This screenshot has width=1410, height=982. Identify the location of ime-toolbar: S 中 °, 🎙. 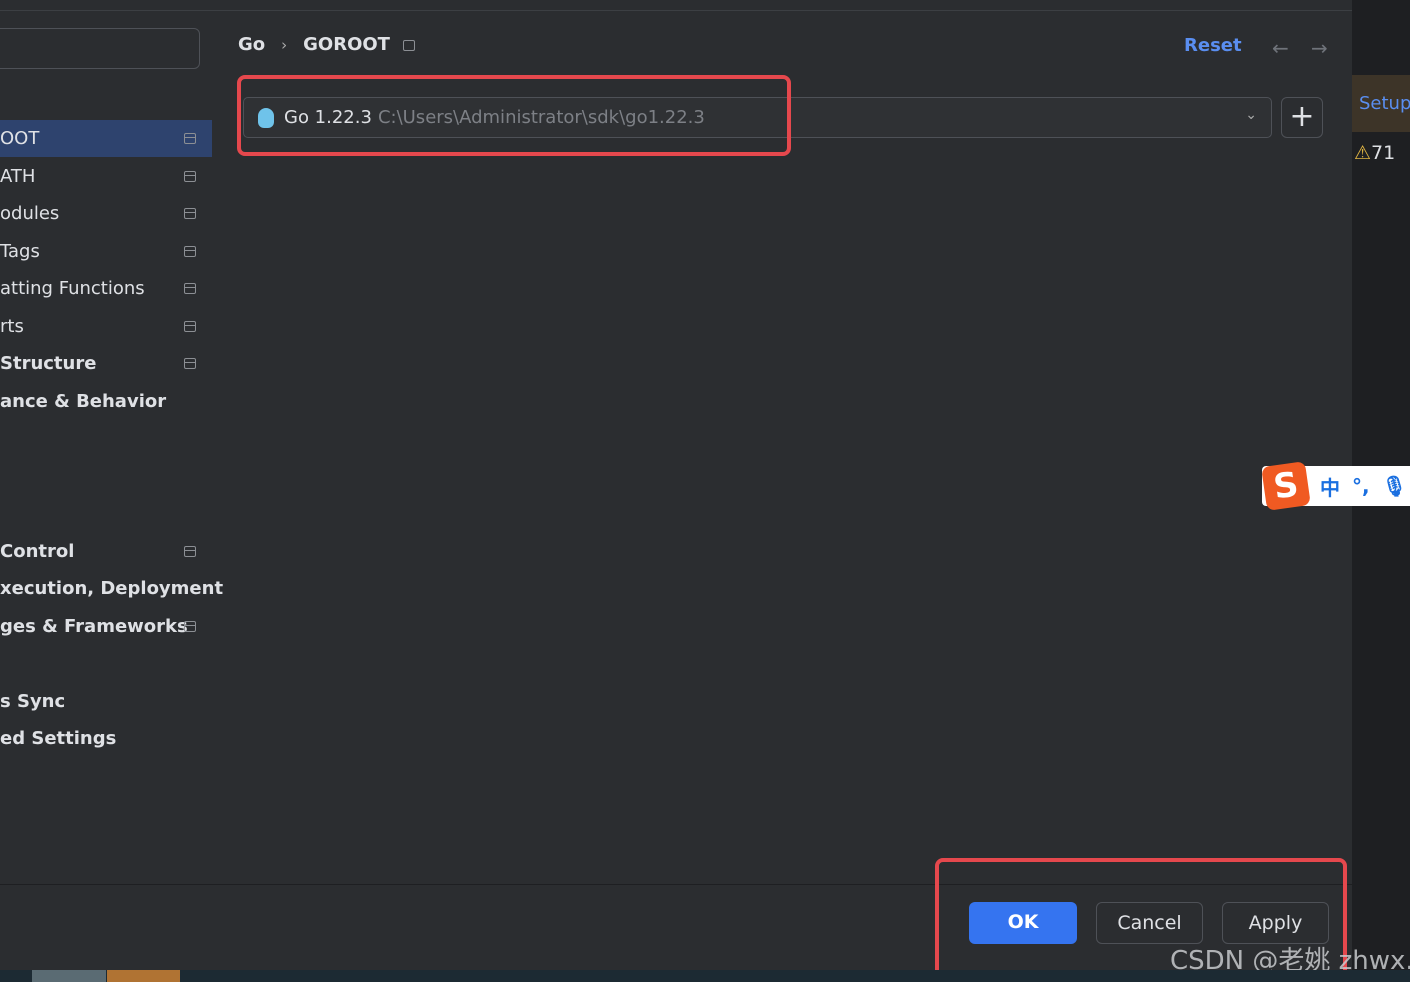
(1335, 486).